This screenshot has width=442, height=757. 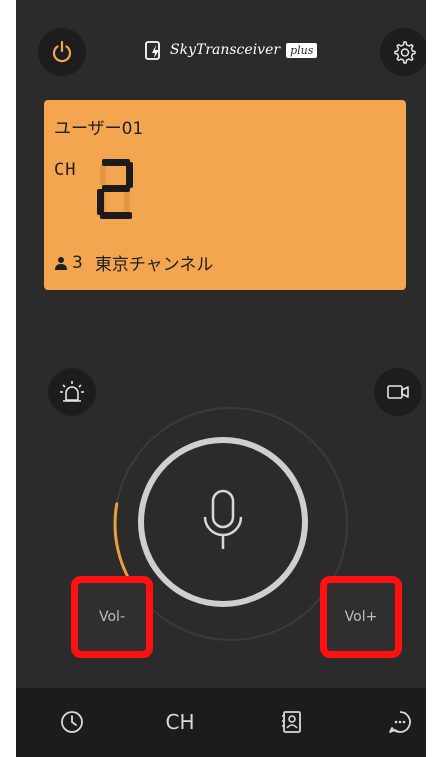 I want to click on settings-button, so click(x=403, y=52).